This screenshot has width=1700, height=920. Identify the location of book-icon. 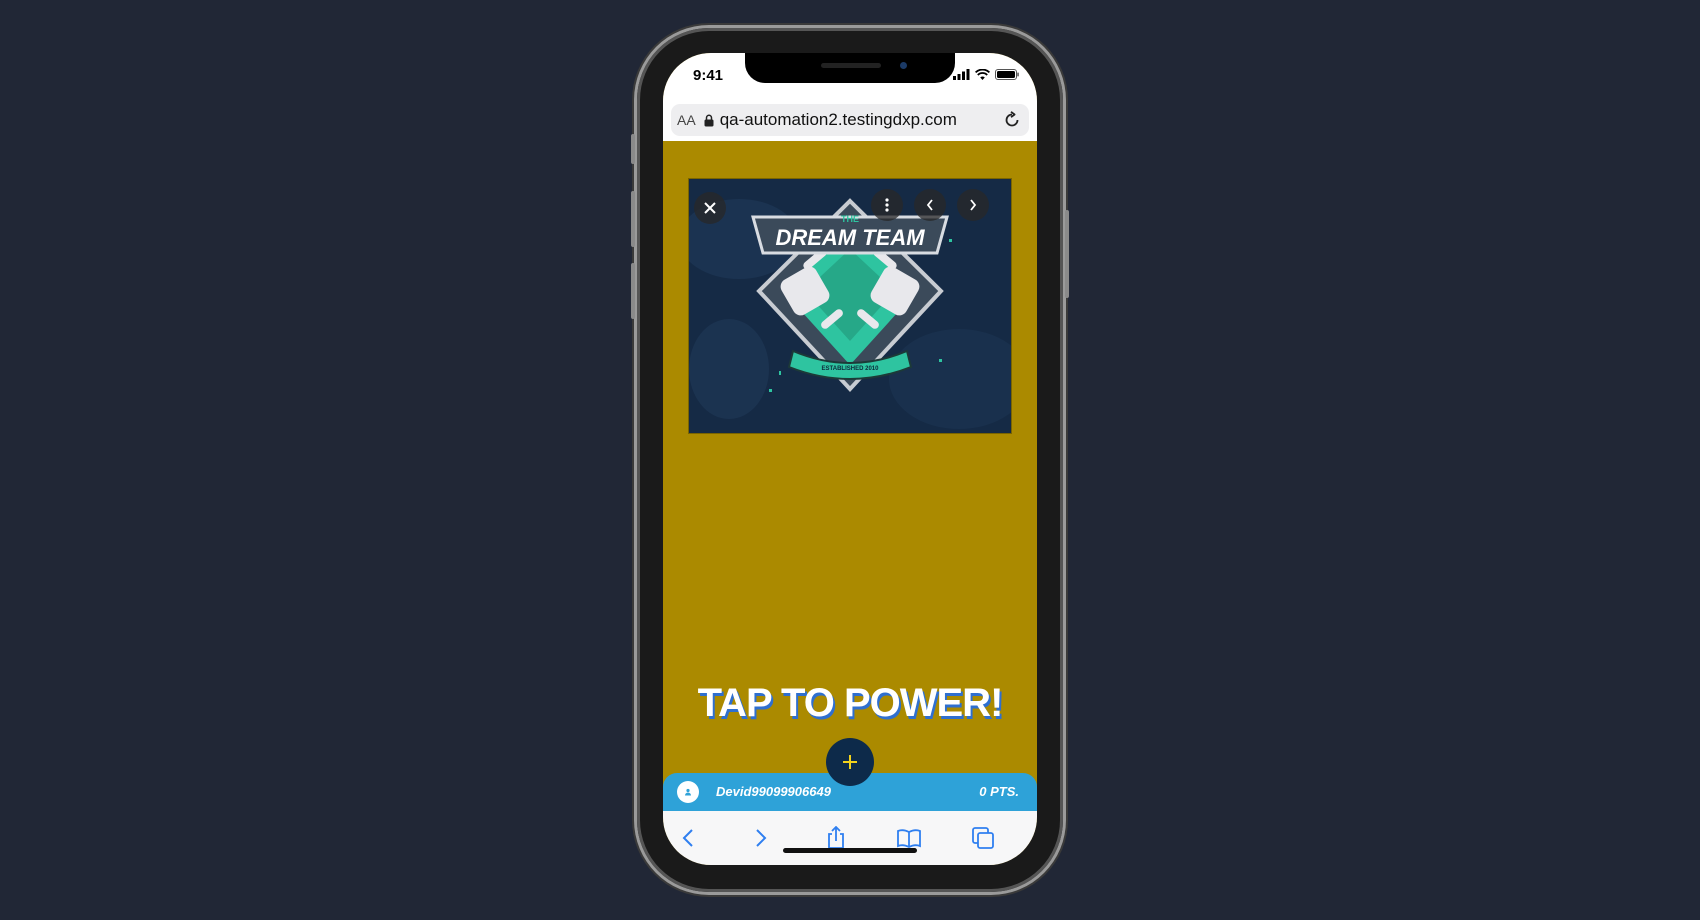
(909, 838).